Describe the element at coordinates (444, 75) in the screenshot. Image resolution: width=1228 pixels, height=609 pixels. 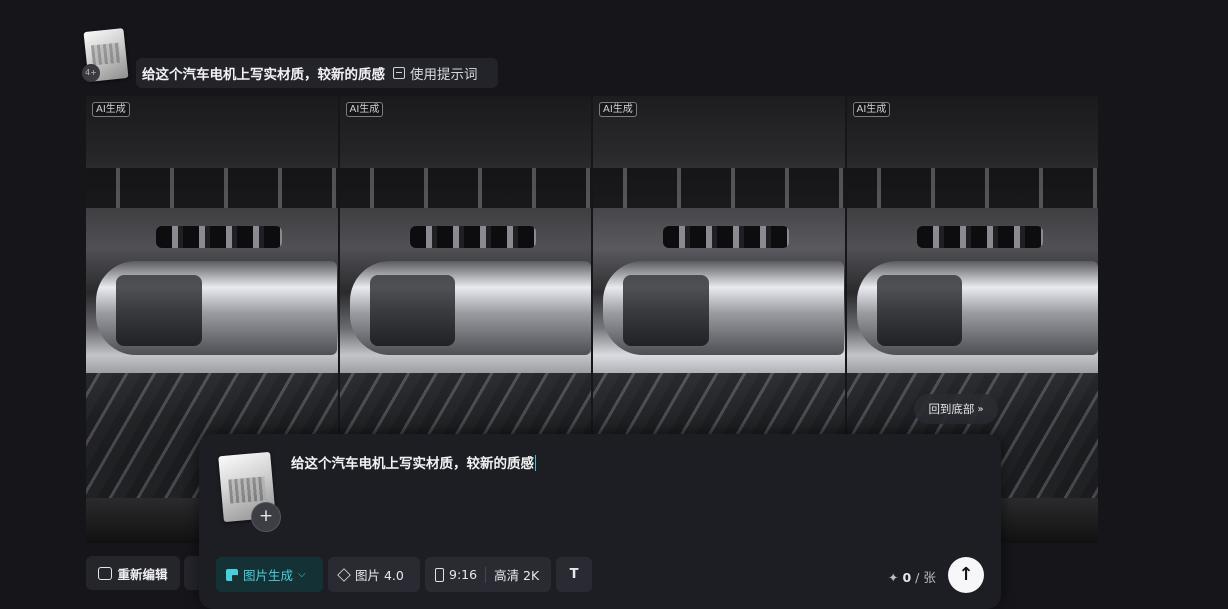
I see `use-prompt-label: 使用提示词` at that location.